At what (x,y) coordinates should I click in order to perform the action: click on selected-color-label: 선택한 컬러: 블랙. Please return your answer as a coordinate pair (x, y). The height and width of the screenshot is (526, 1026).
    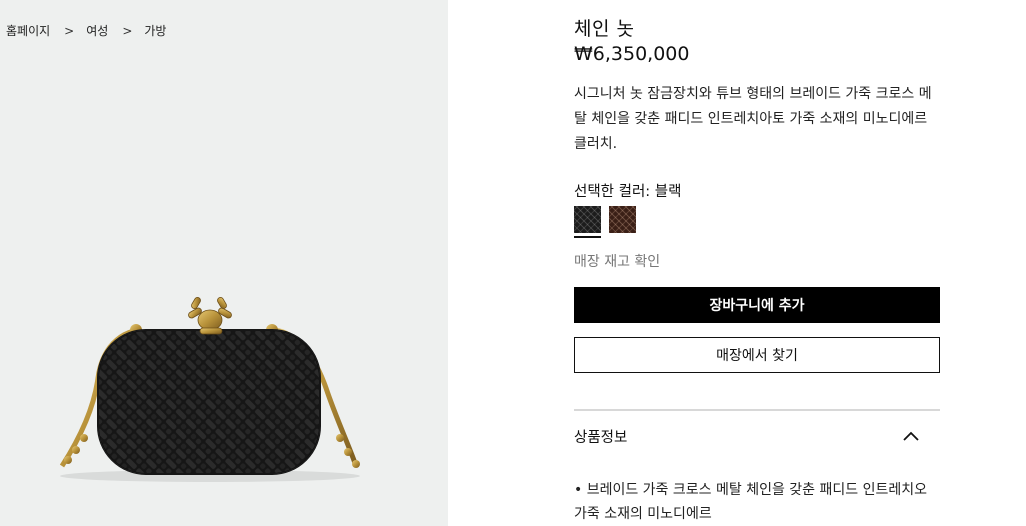
    Looking at the image, I should click on (628, 192).